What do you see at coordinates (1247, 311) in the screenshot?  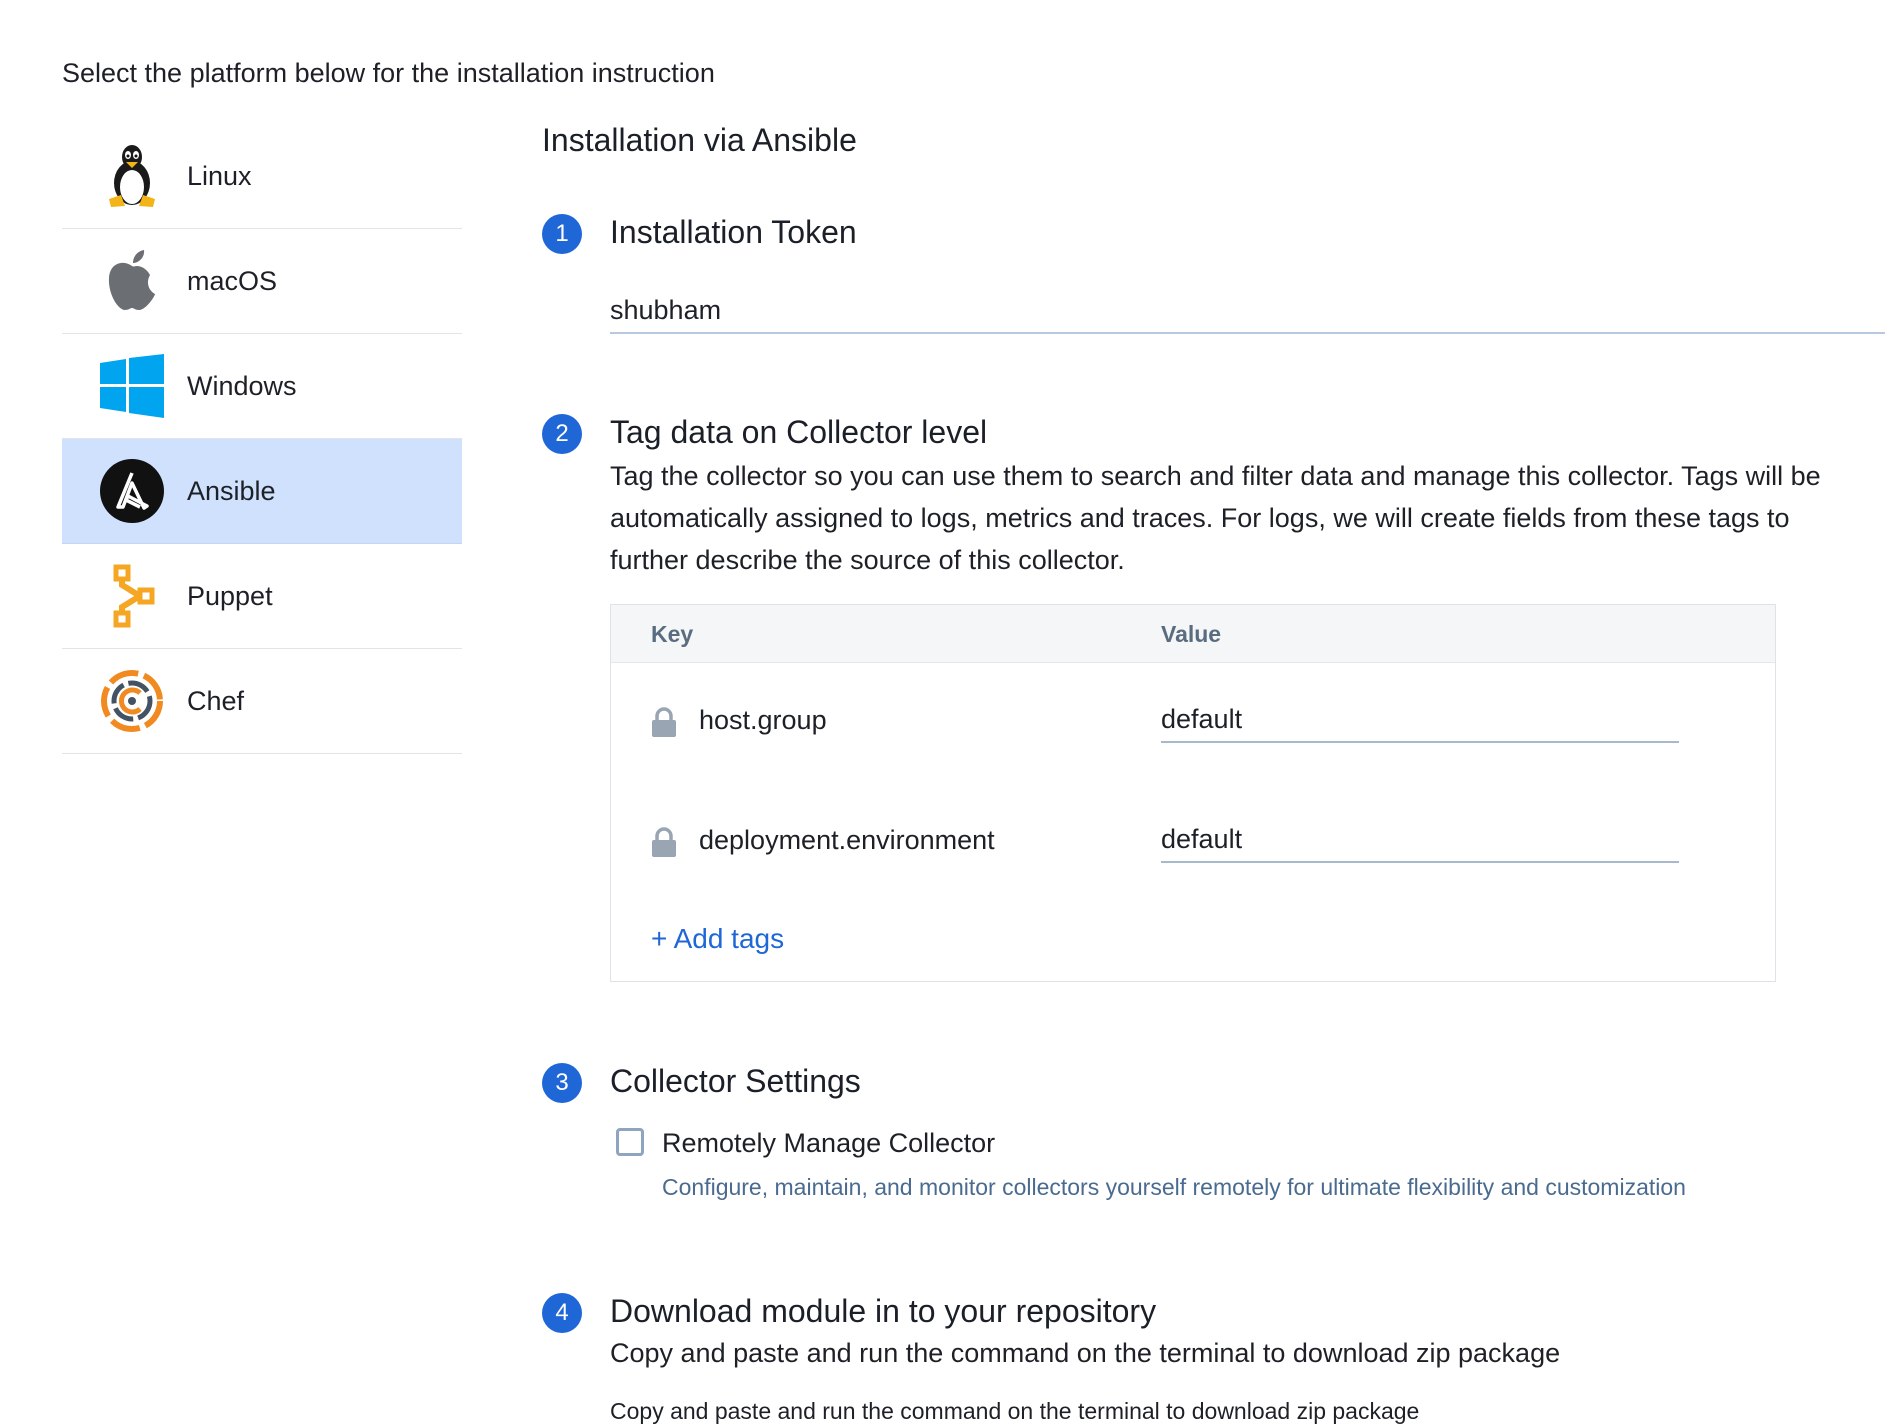 I see `installation-token-input` at bounding box center [1247, 311].